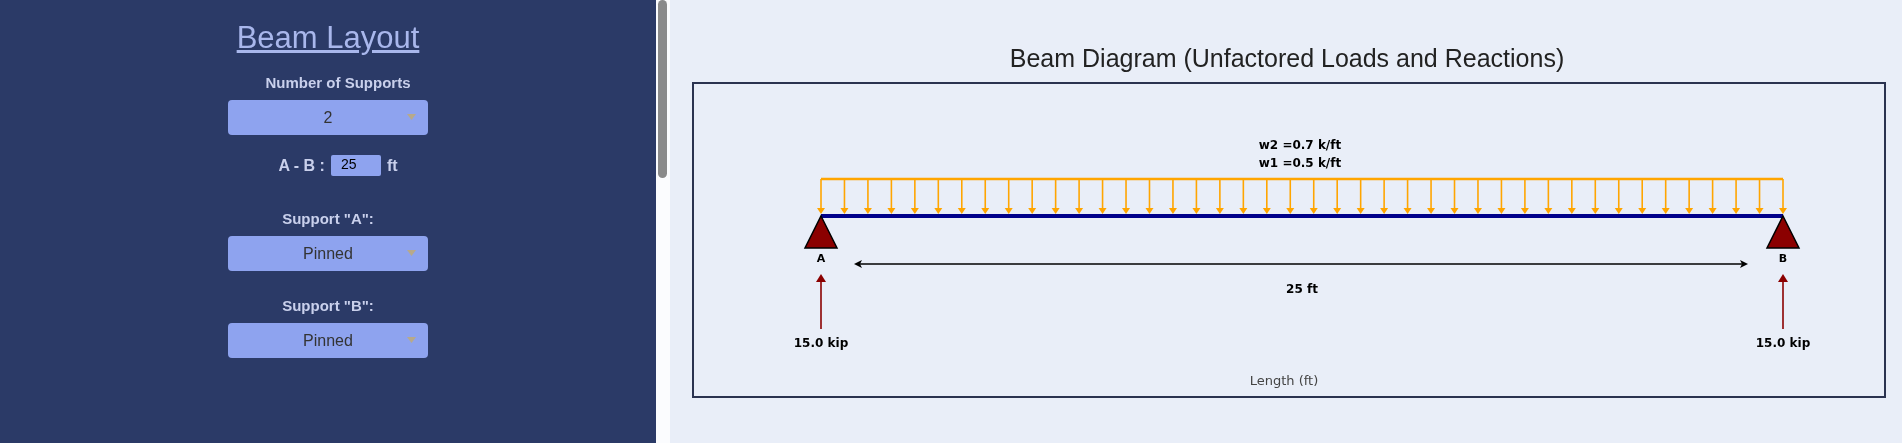 This screenshot has width=1902, height=443. I want to click on span-length-label: 25 ft, so click(1302, 289).